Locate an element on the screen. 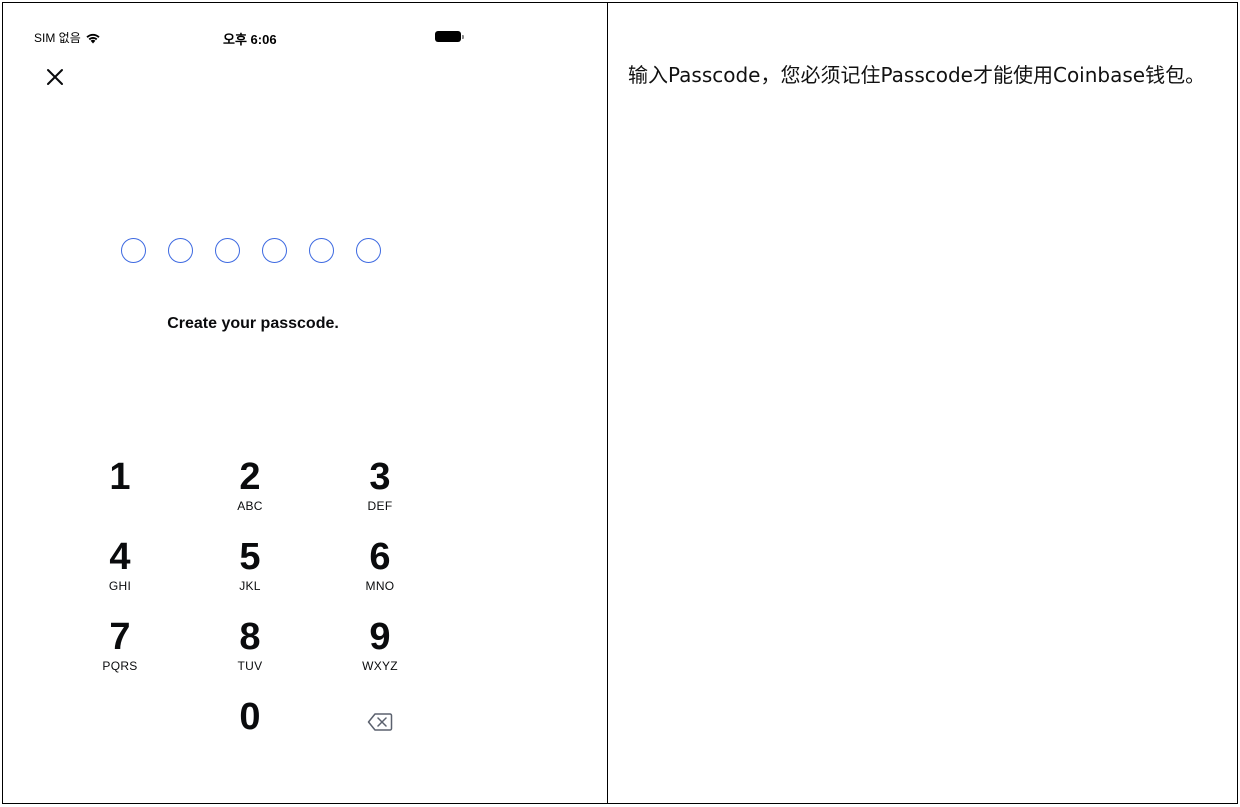 The height and width of the screenshot is (807, 1240). keypad-letters: WXYZ is located at coordinates (380, 666).